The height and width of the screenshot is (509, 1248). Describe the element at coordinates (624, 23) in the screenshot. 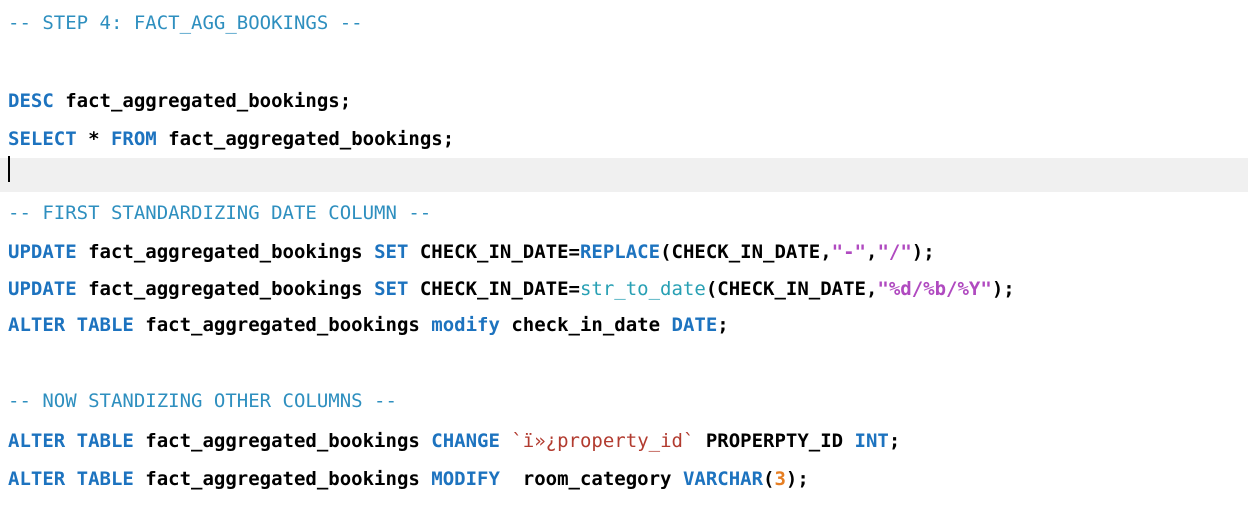

I see `code-line-1: -- STEP 4: FACT_AGG_BOOKINGS --` at that location.